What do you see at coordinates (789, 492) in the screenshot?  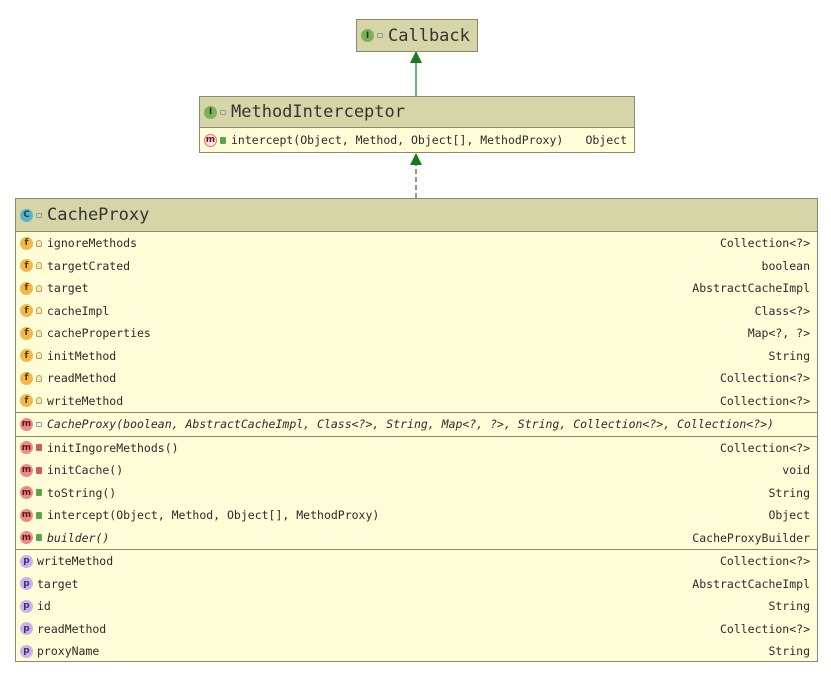 I see `method-return-type: String` at bounding box center [789, 492].